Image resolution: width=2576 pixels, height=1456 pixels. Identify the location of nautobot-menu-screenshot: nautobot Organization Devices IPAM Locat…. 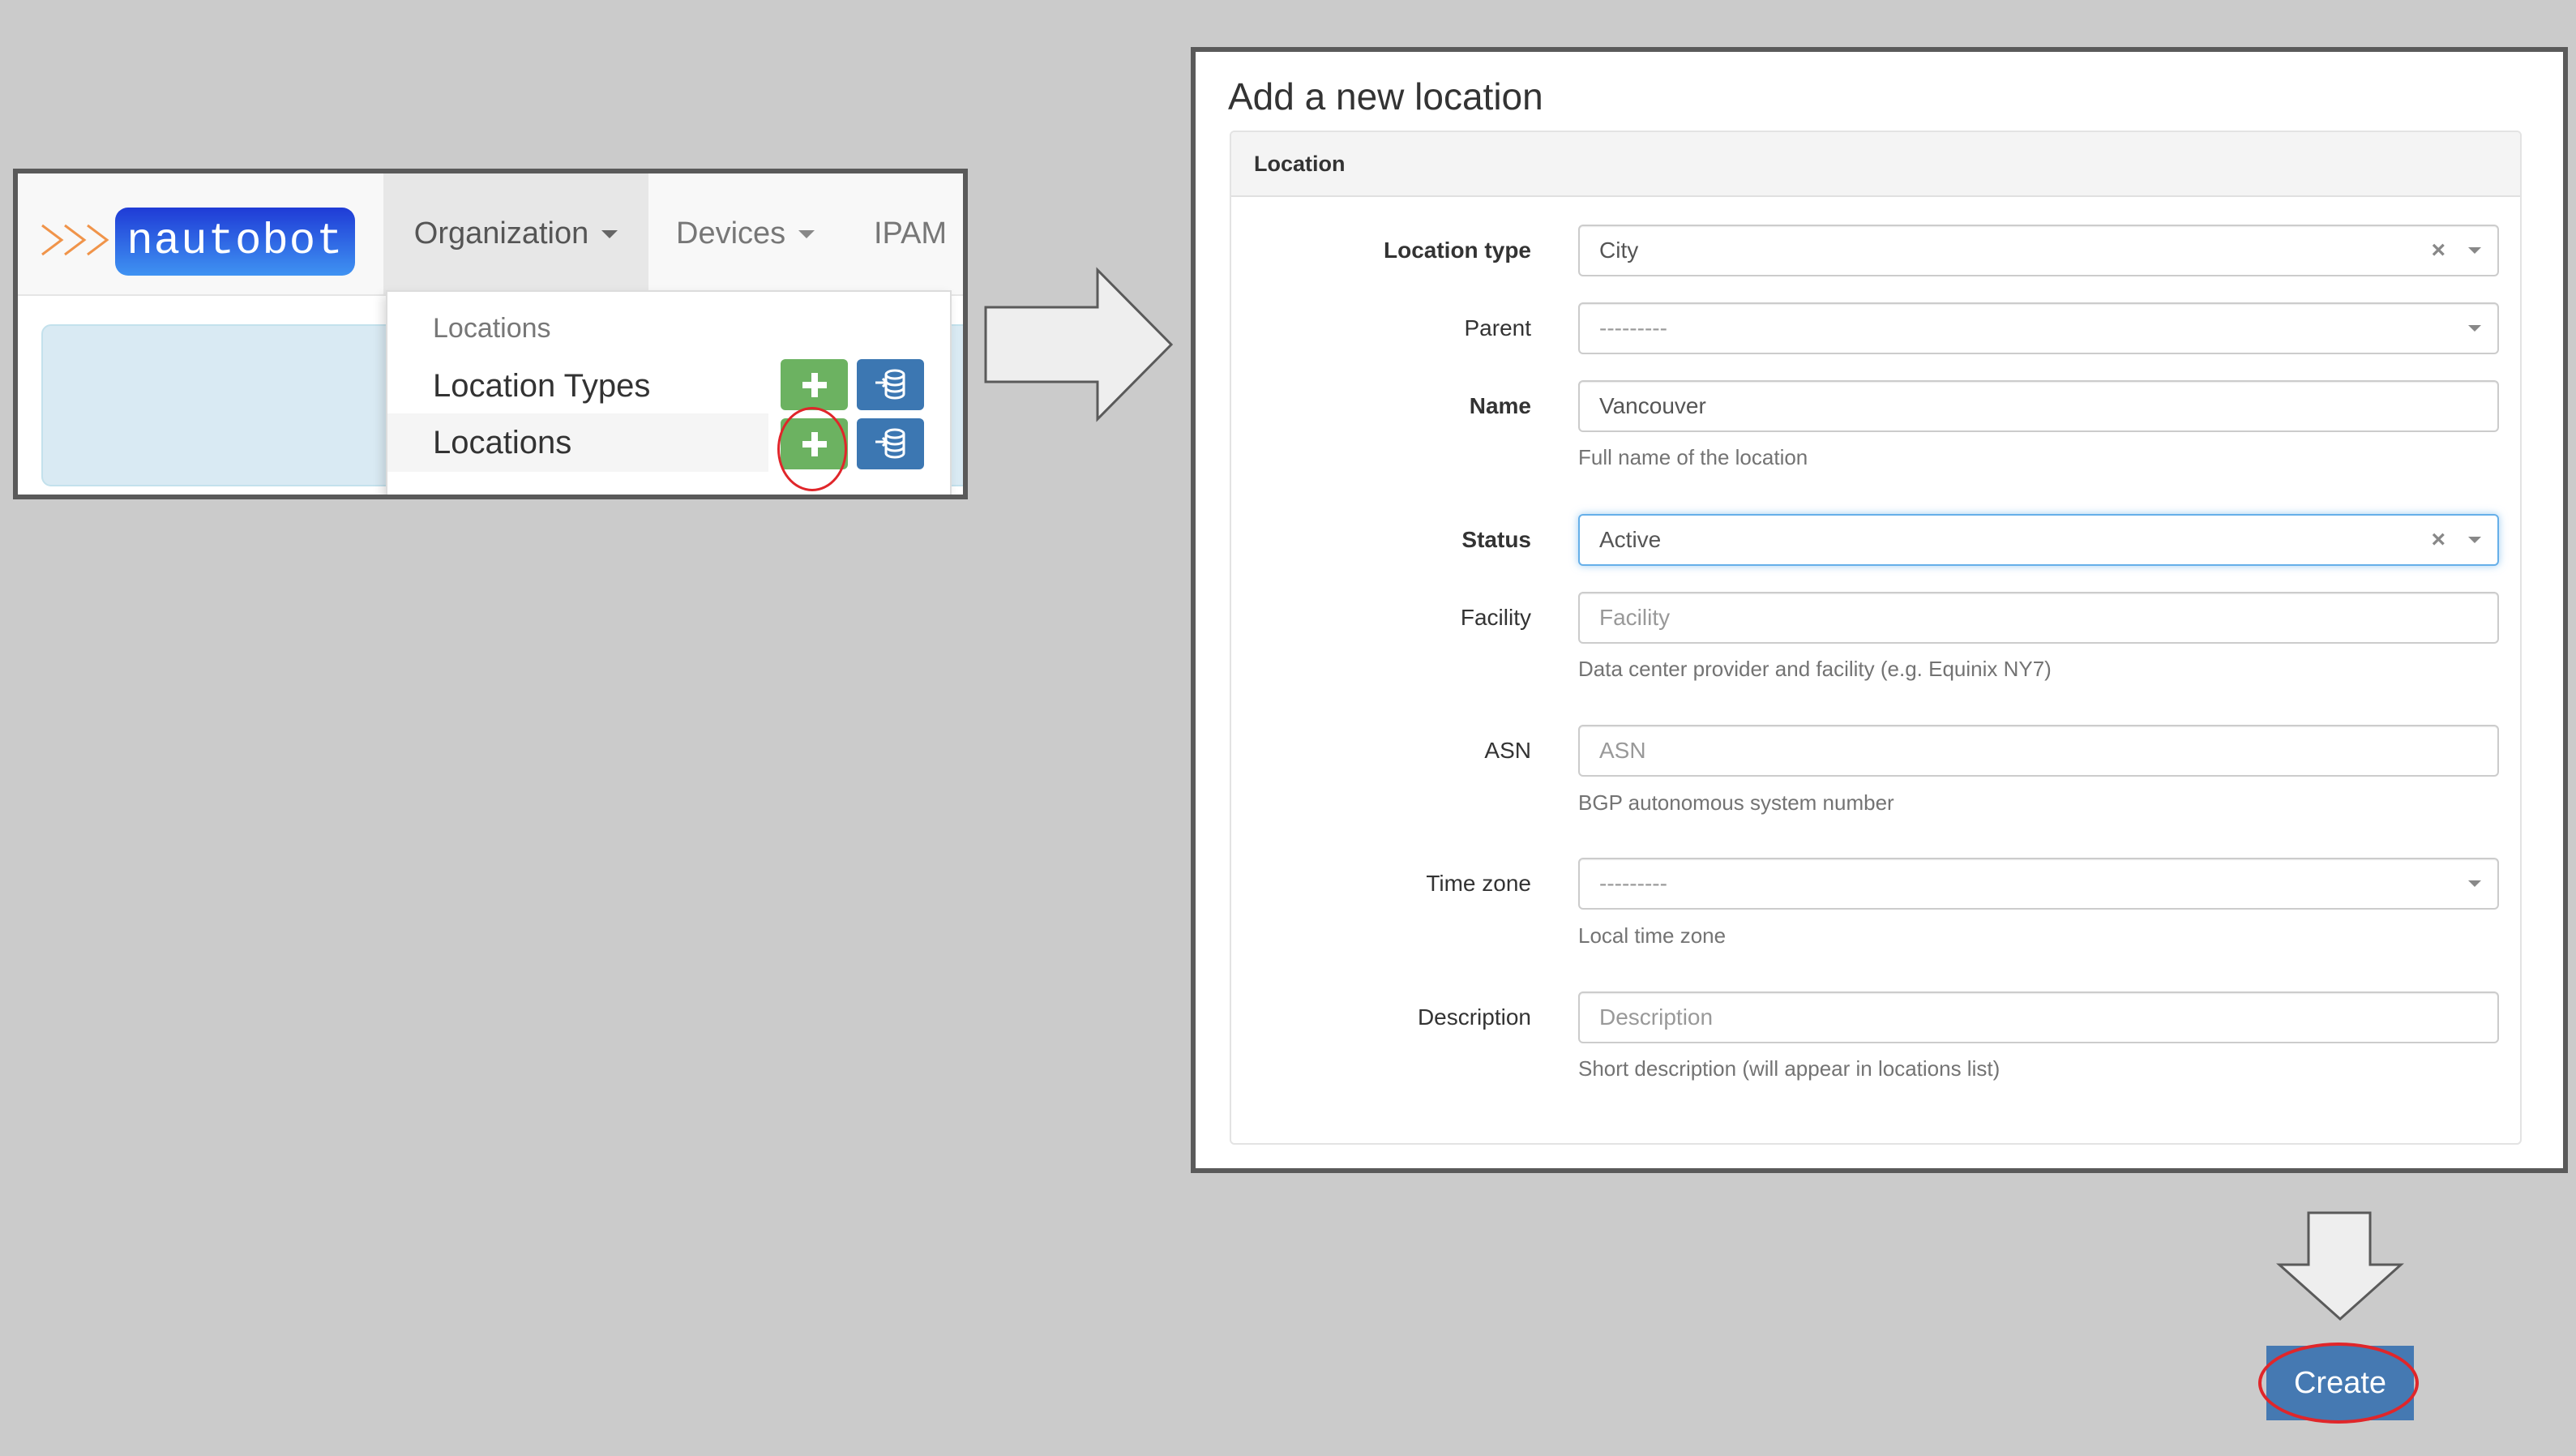
(490, 334).